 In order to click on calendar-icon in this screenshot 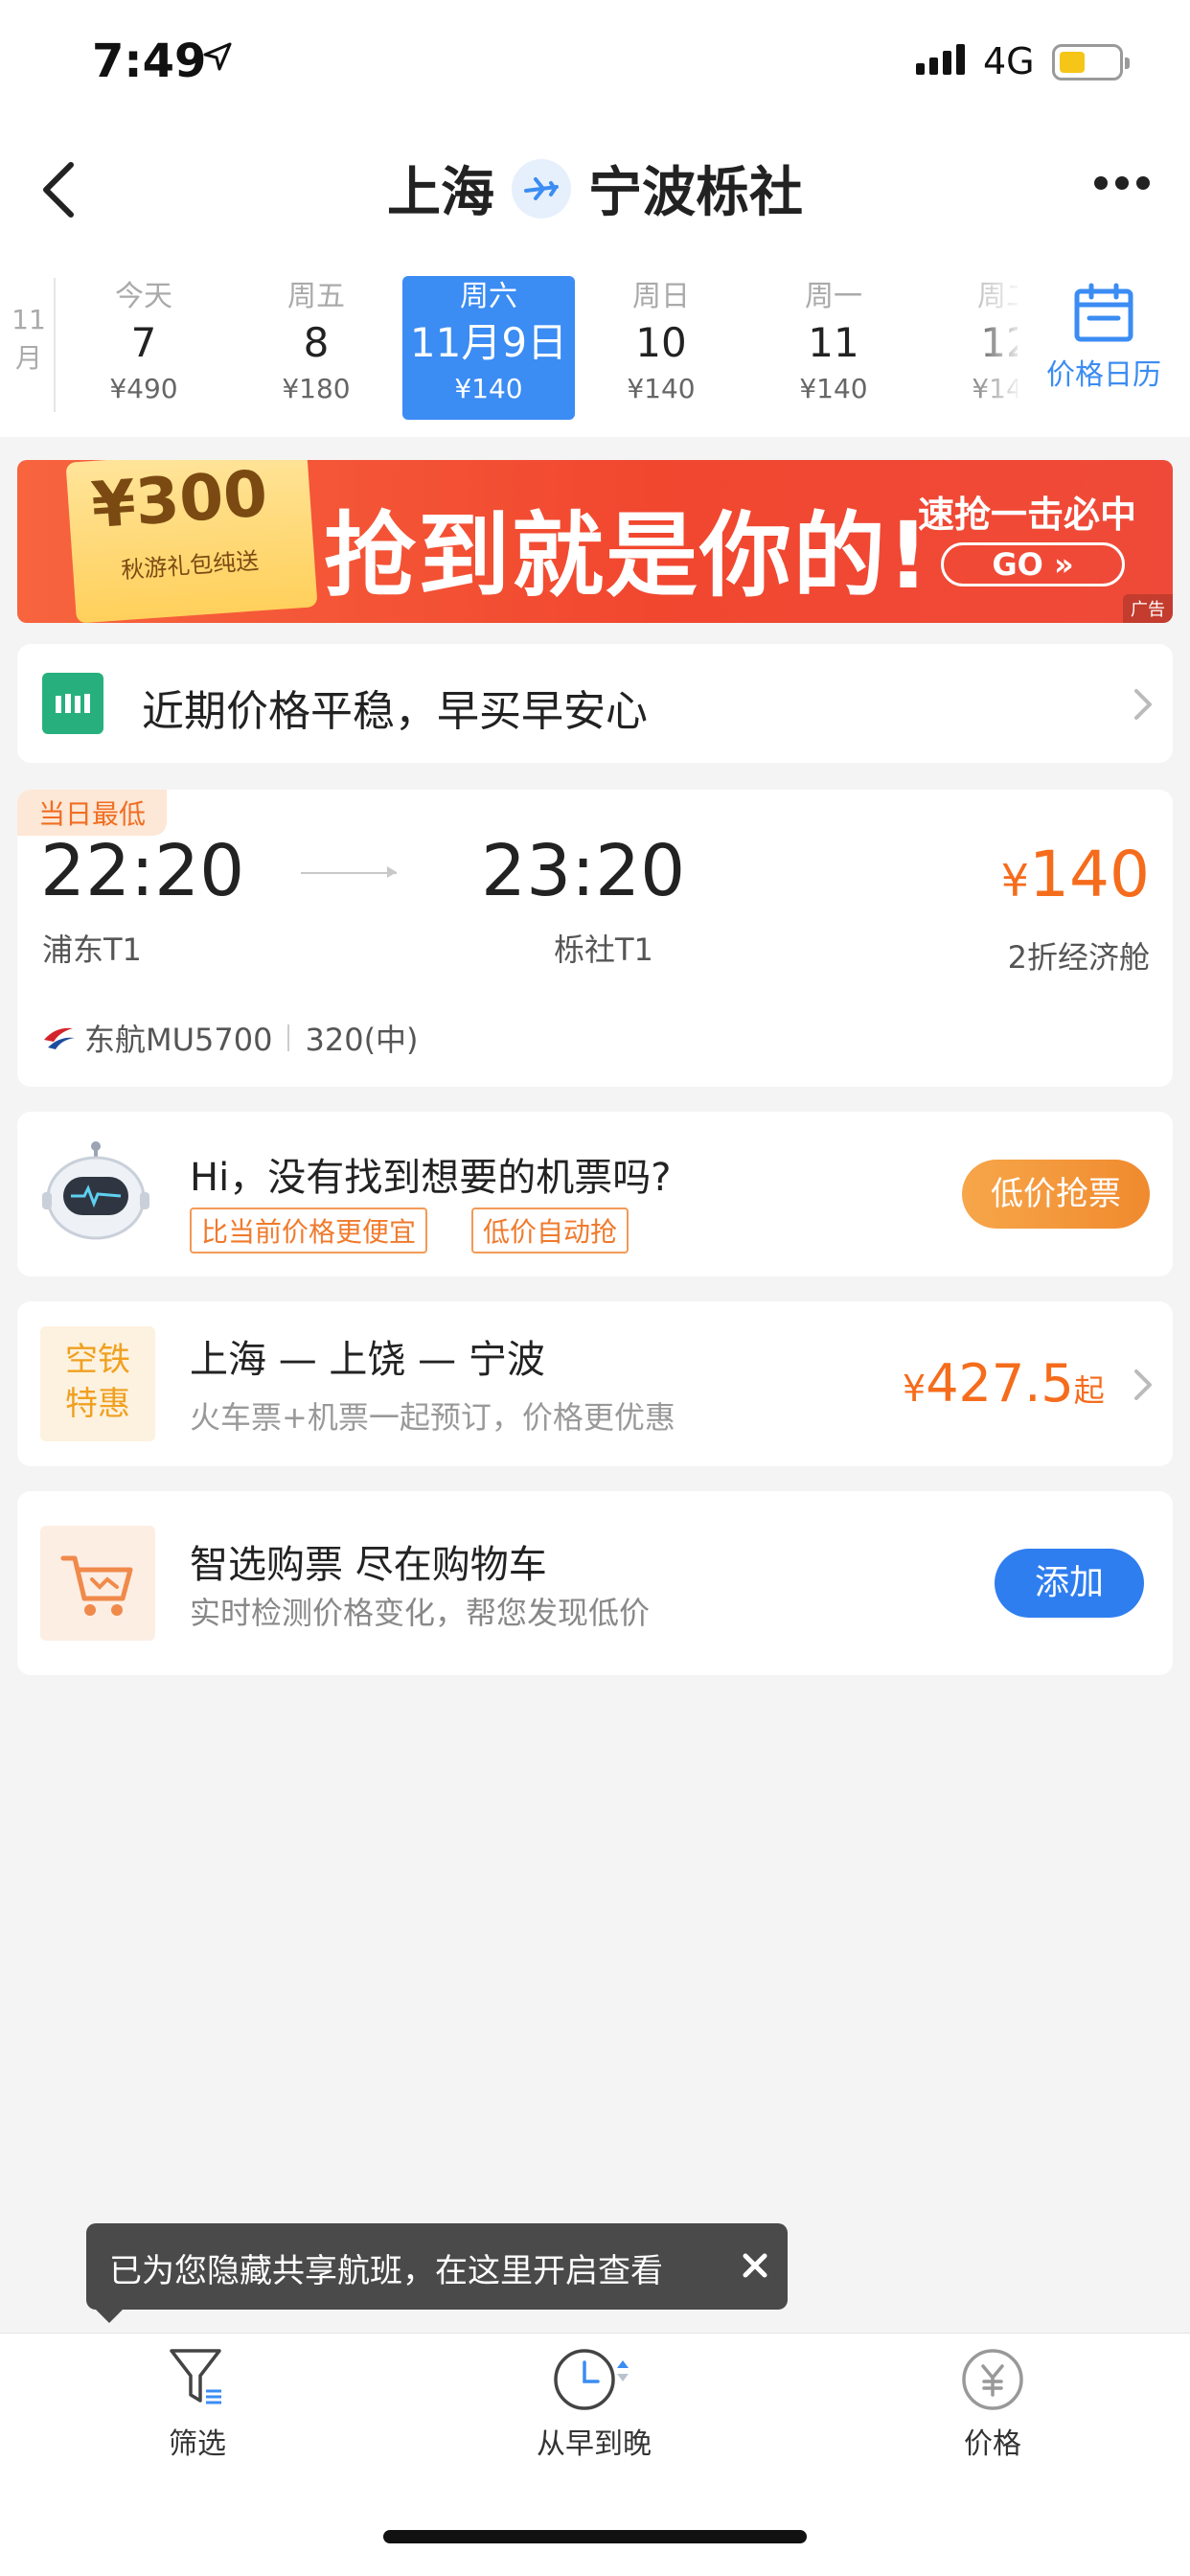, I will do `click(1103, 312)`.